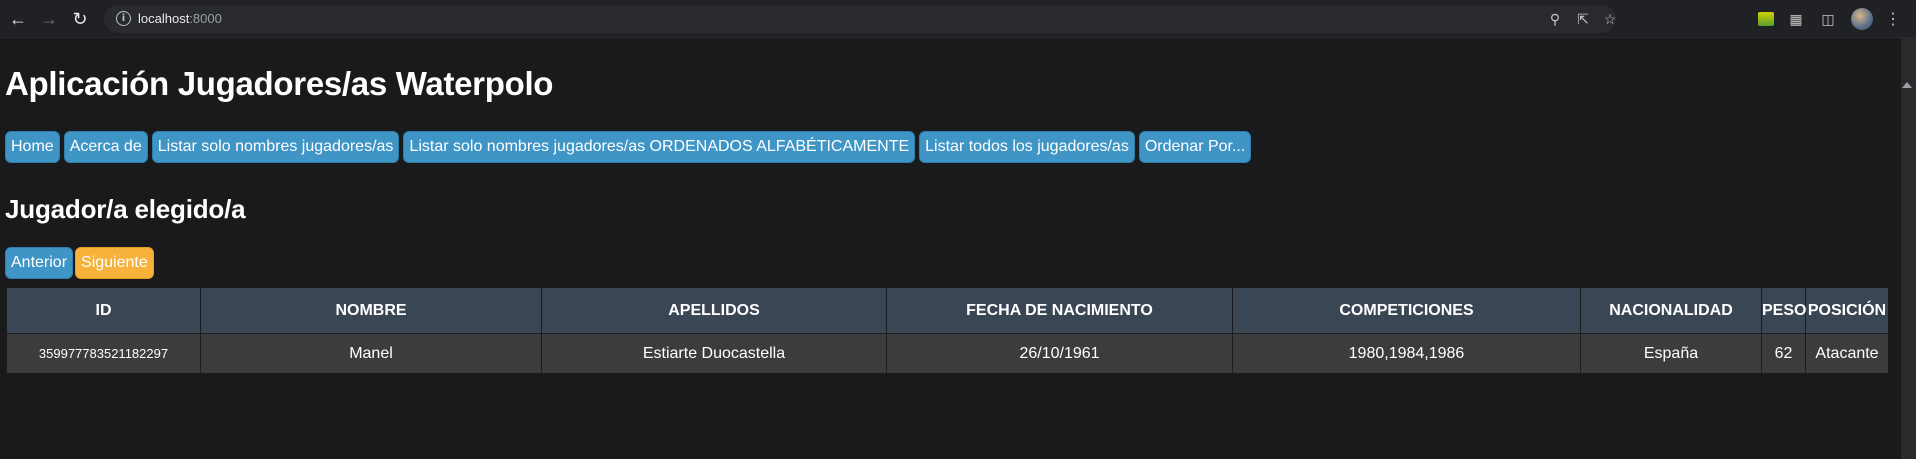  I want to click on cell-nacionalidad: España, so click(1671, 353).